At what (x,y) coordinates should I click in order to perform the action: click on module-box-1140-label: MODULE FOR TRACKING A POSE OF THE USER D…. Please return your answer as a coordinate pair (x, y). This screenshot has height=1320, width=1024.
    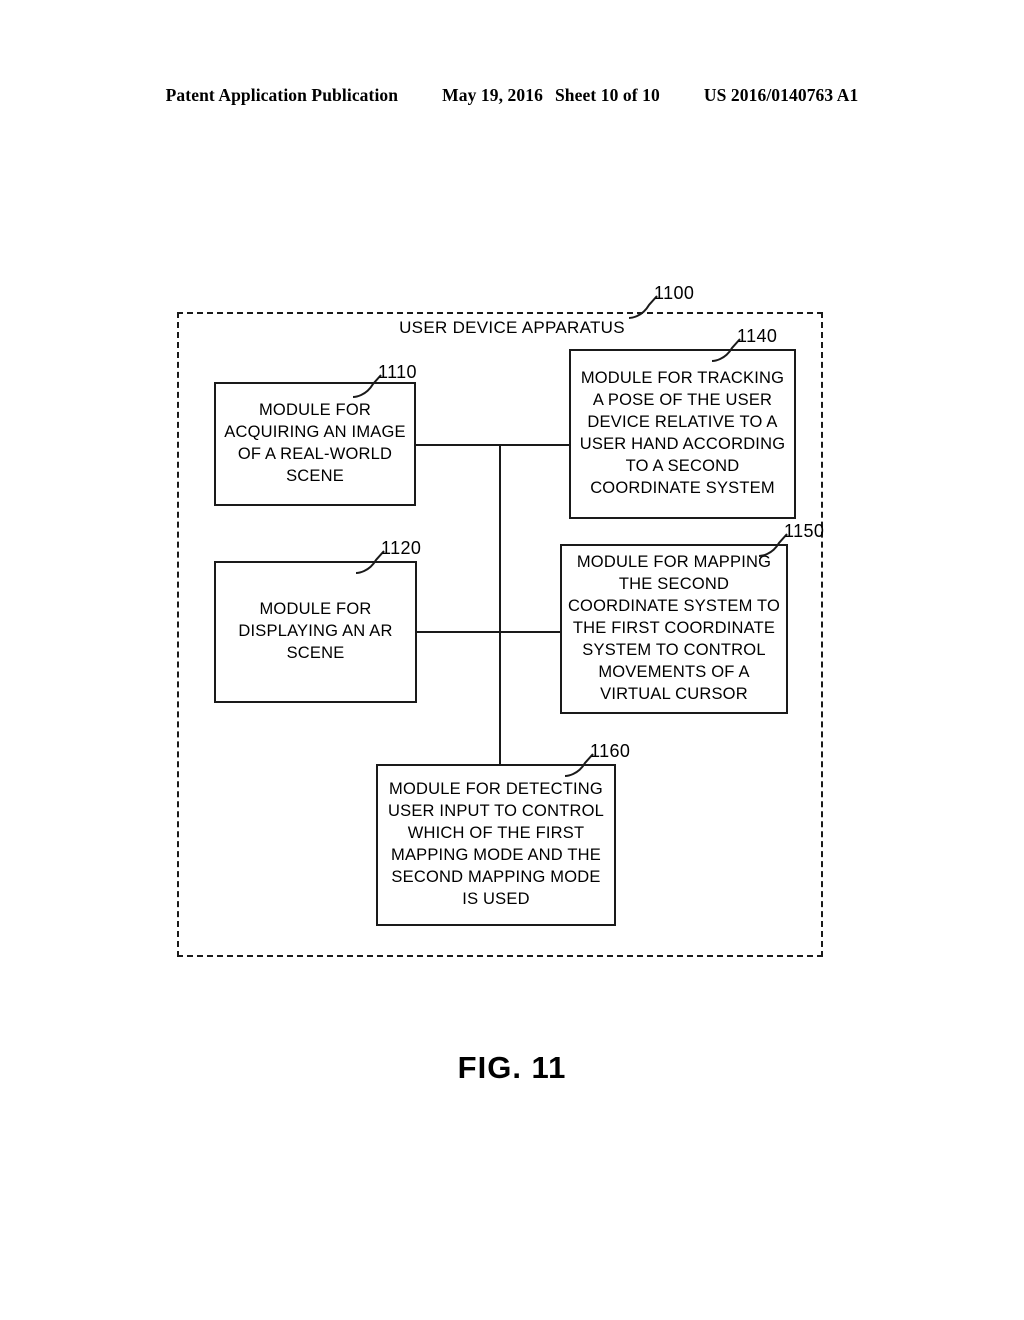
    Looking at the image, I should click on (682, 433).